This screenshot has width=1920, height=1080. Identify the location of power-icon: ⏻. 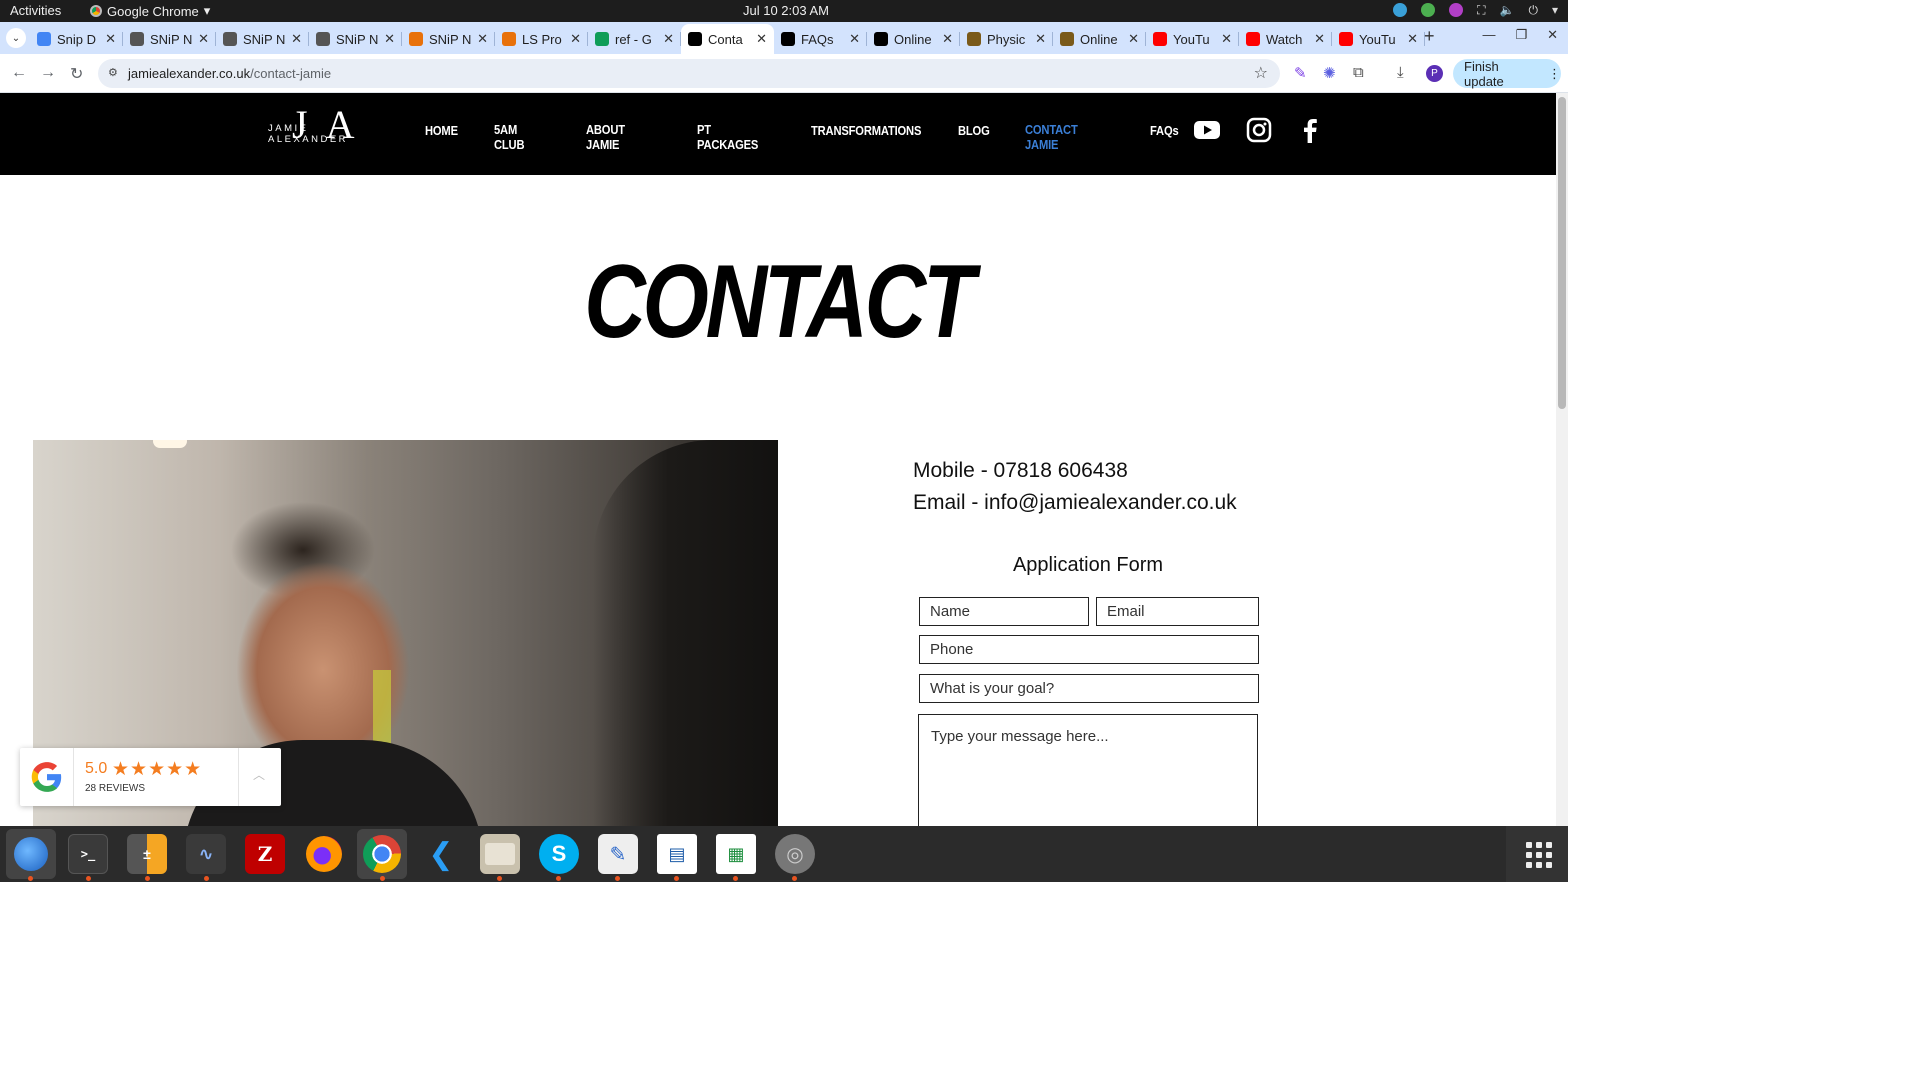
(1533, 10).